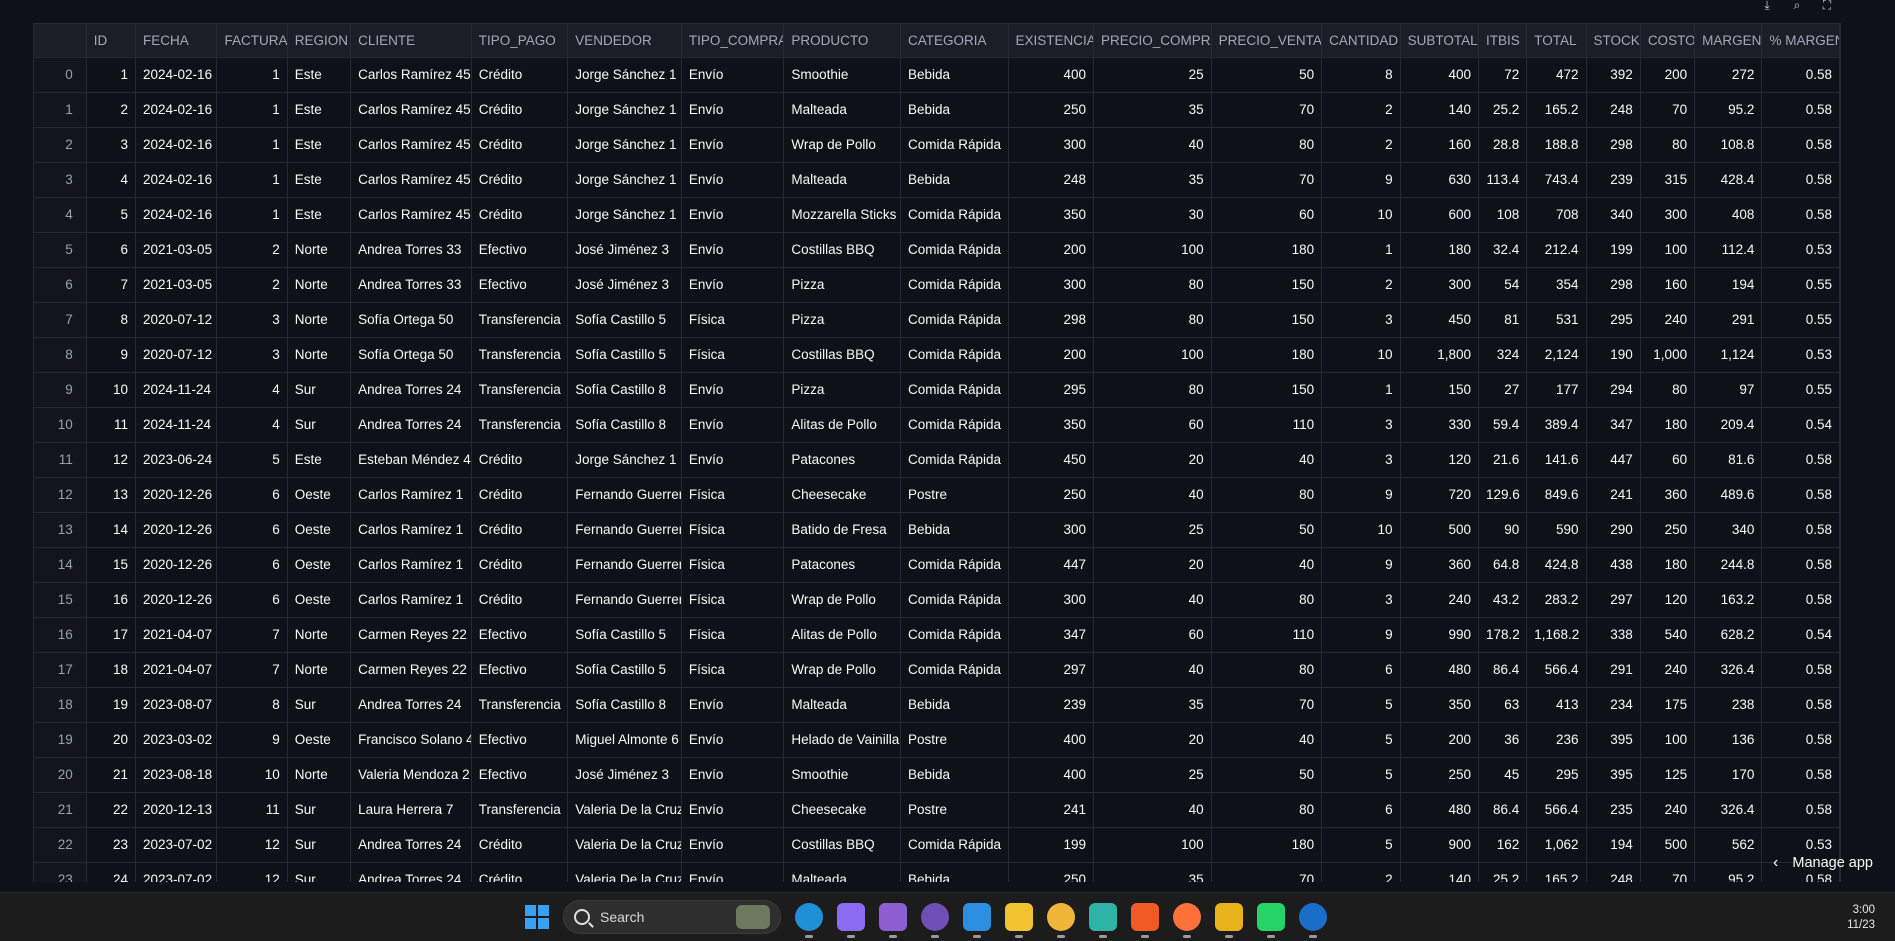 This screenshot has height=941, width=1895. What do you see at coordinates (1556, 705) in the screenshot?
I see `table-cell: 413` at bounding box center [1556, 705].